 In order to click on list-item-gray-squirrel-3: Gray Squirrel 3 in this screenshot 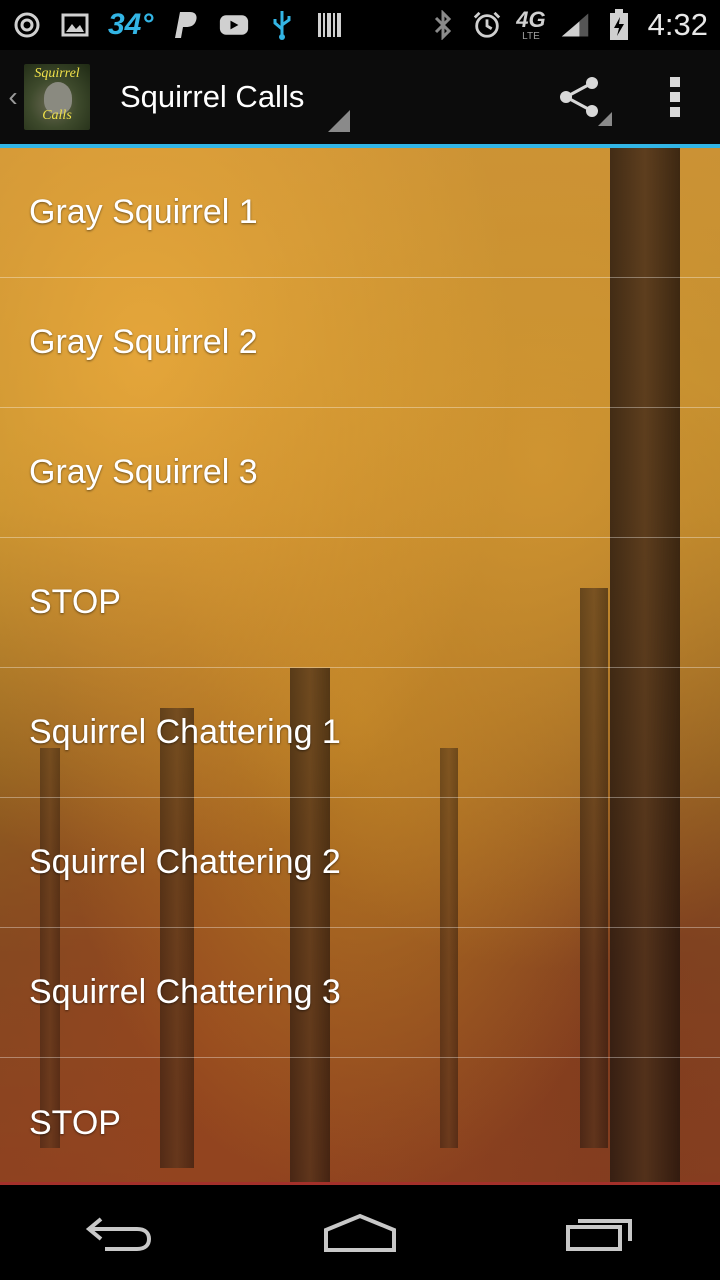, I will do `click(360, 473)`.